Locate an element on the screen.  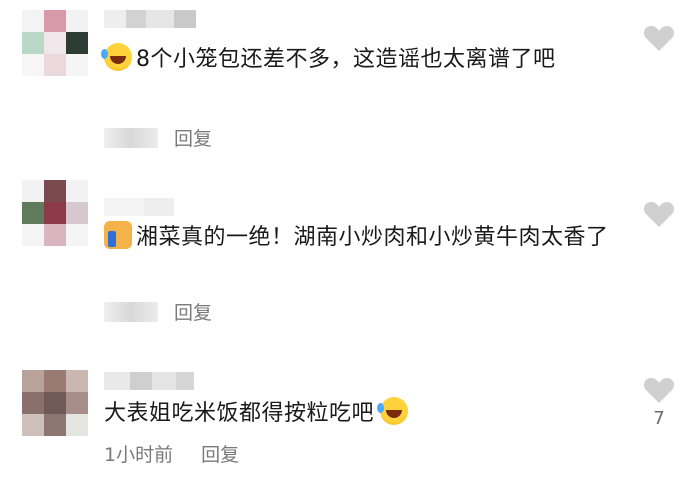
like-button: 7 is located at coordinates (659, 402).